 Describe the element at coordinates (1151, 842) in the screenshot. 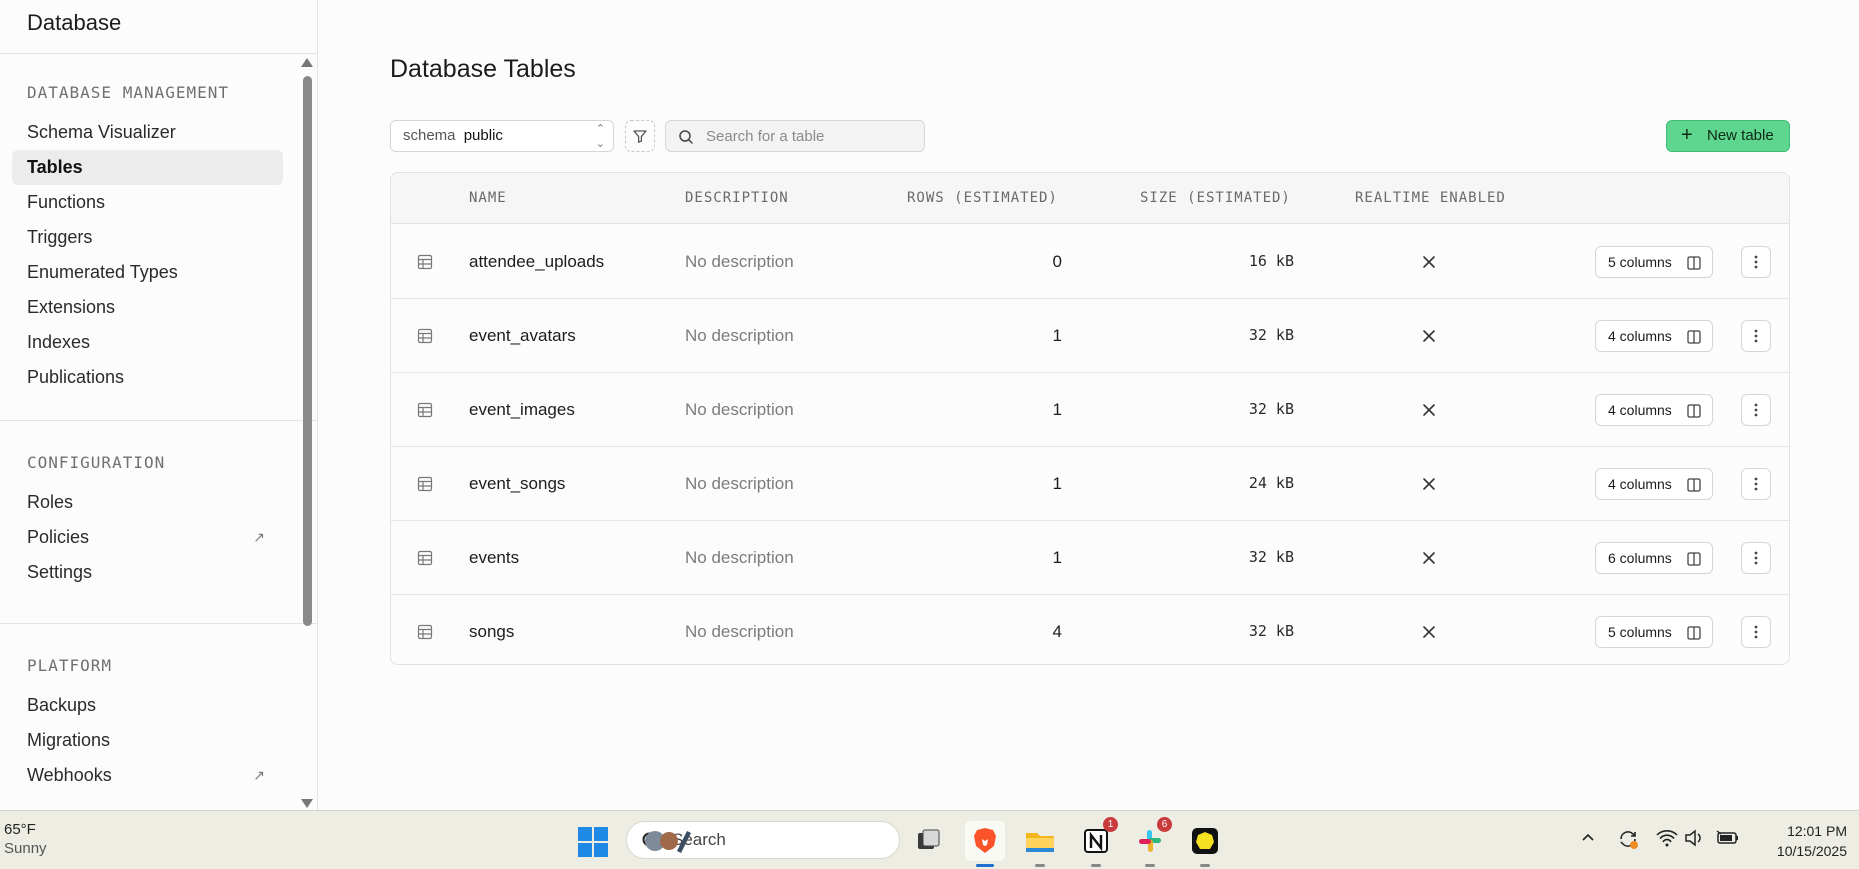

I see `taskbar-app-slack: 6` at that location.